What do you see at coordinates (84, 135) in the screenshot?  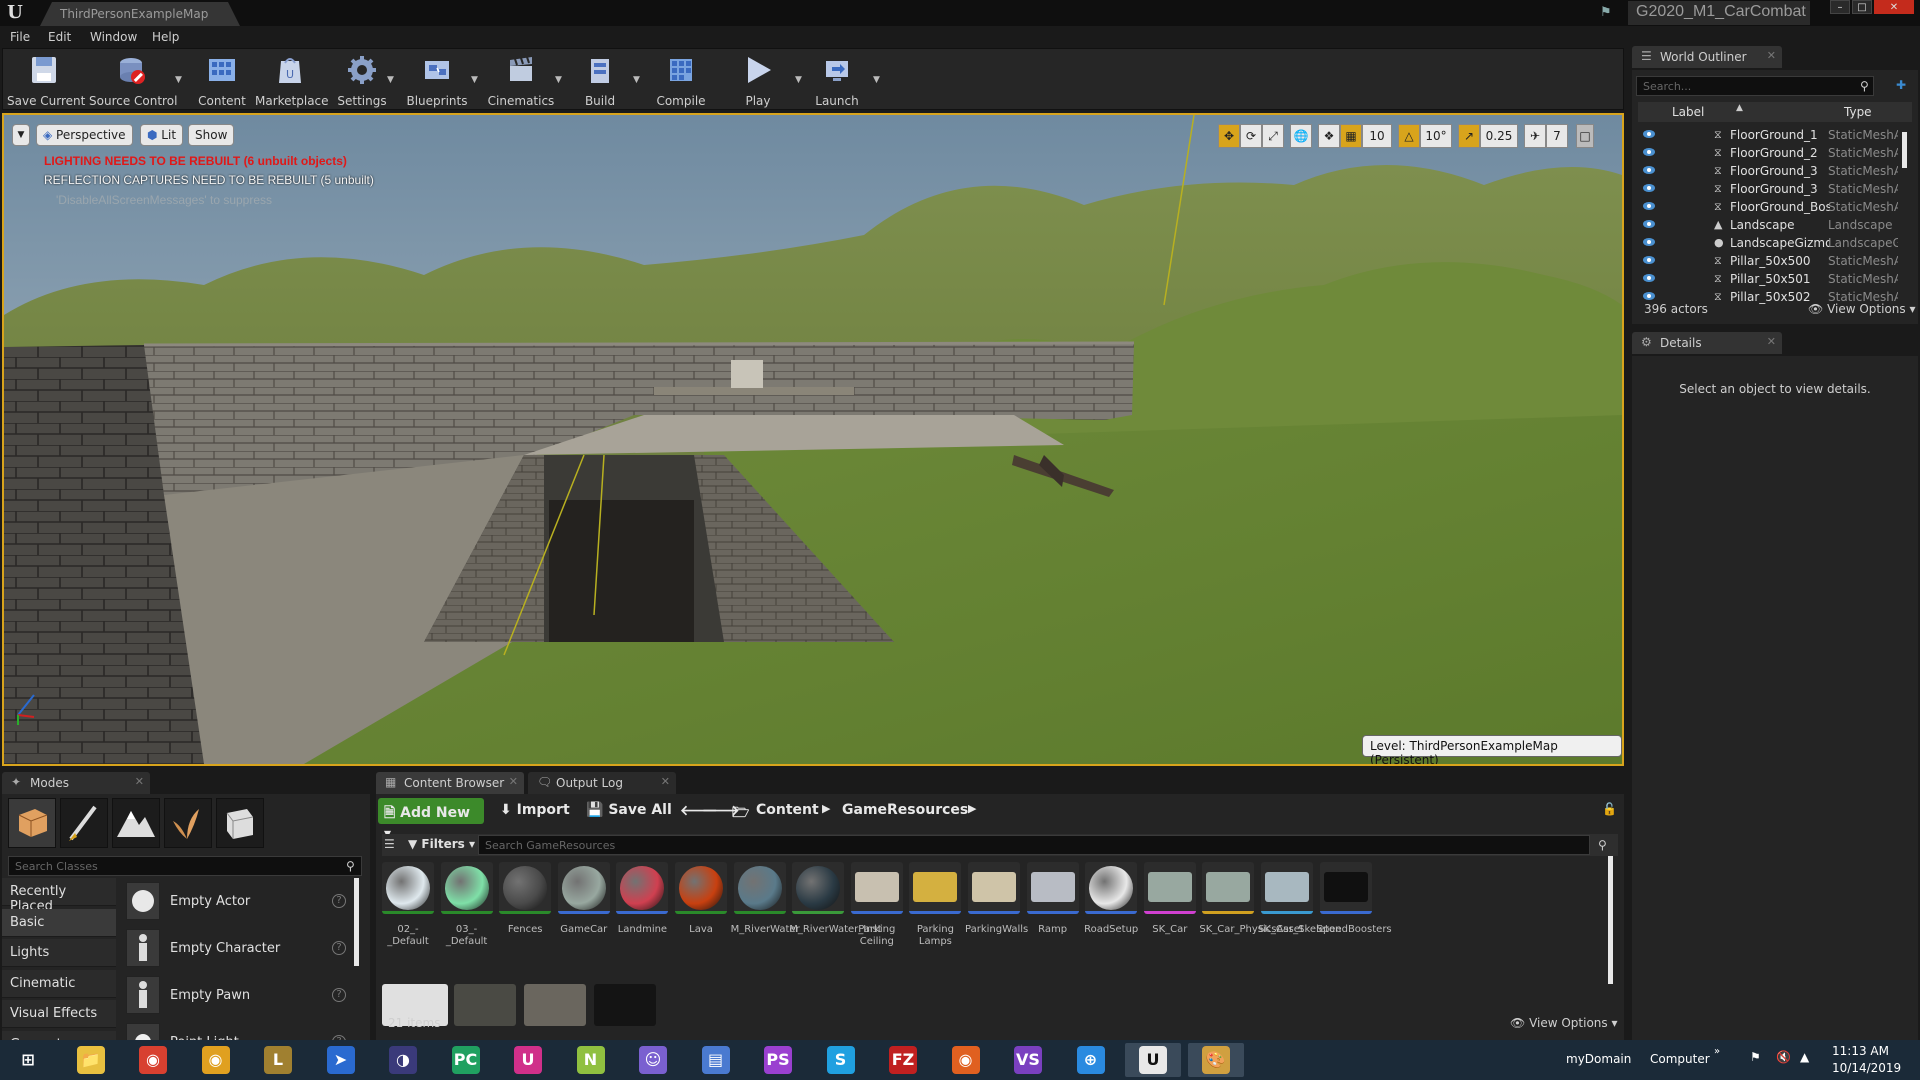 I see `perspective-button: ◈ Perspective` at bounding box center [84, 135].